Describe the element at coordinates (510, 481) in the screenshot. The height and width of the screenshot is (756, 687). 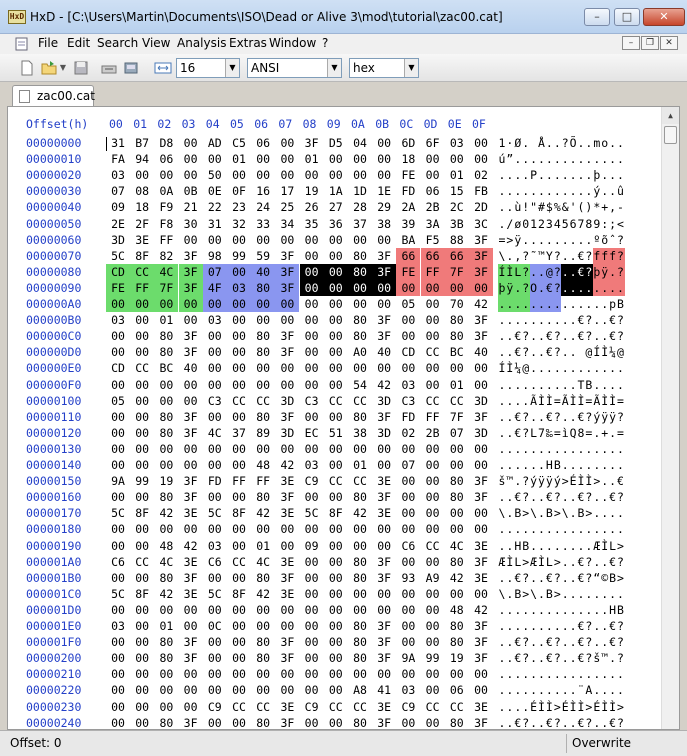
I see `text-char: ™` at that location.